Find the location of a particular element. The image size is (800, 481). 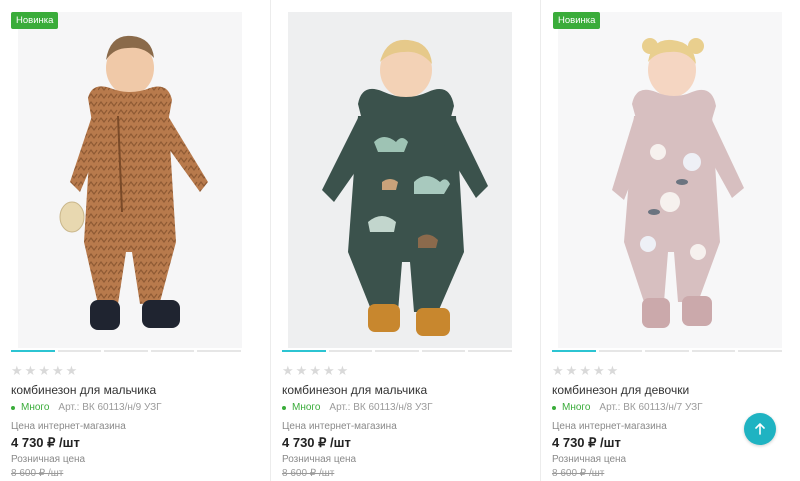

product-title: комбинезон для девочки is located at coordinates (620, 390).